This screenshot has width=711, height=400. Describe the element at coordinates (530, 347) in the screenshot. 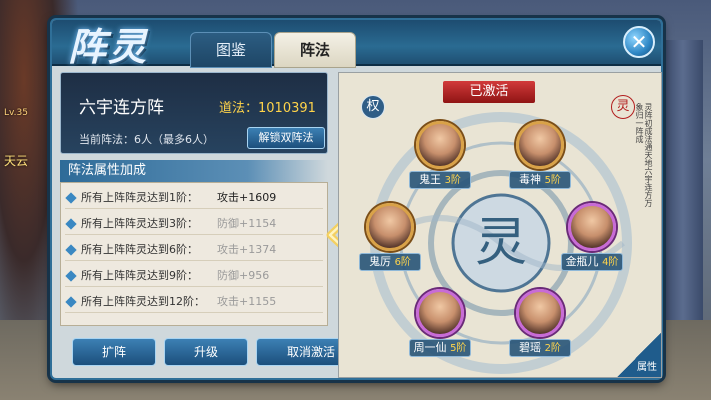

I see `hero-name: 碧瑶` at that location.